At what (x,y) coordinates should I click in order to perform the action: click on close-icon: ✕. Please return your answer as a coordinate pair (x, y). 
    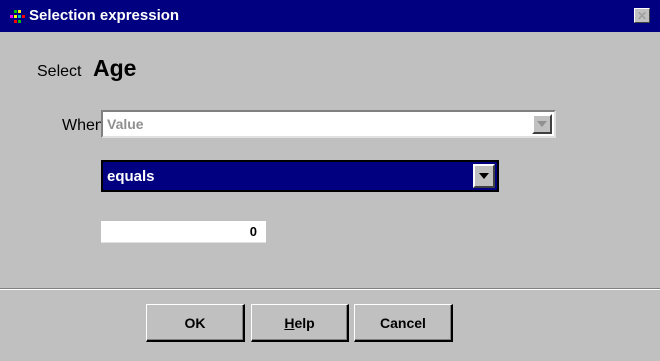
    Looking at the image, I should click on (642, 16).